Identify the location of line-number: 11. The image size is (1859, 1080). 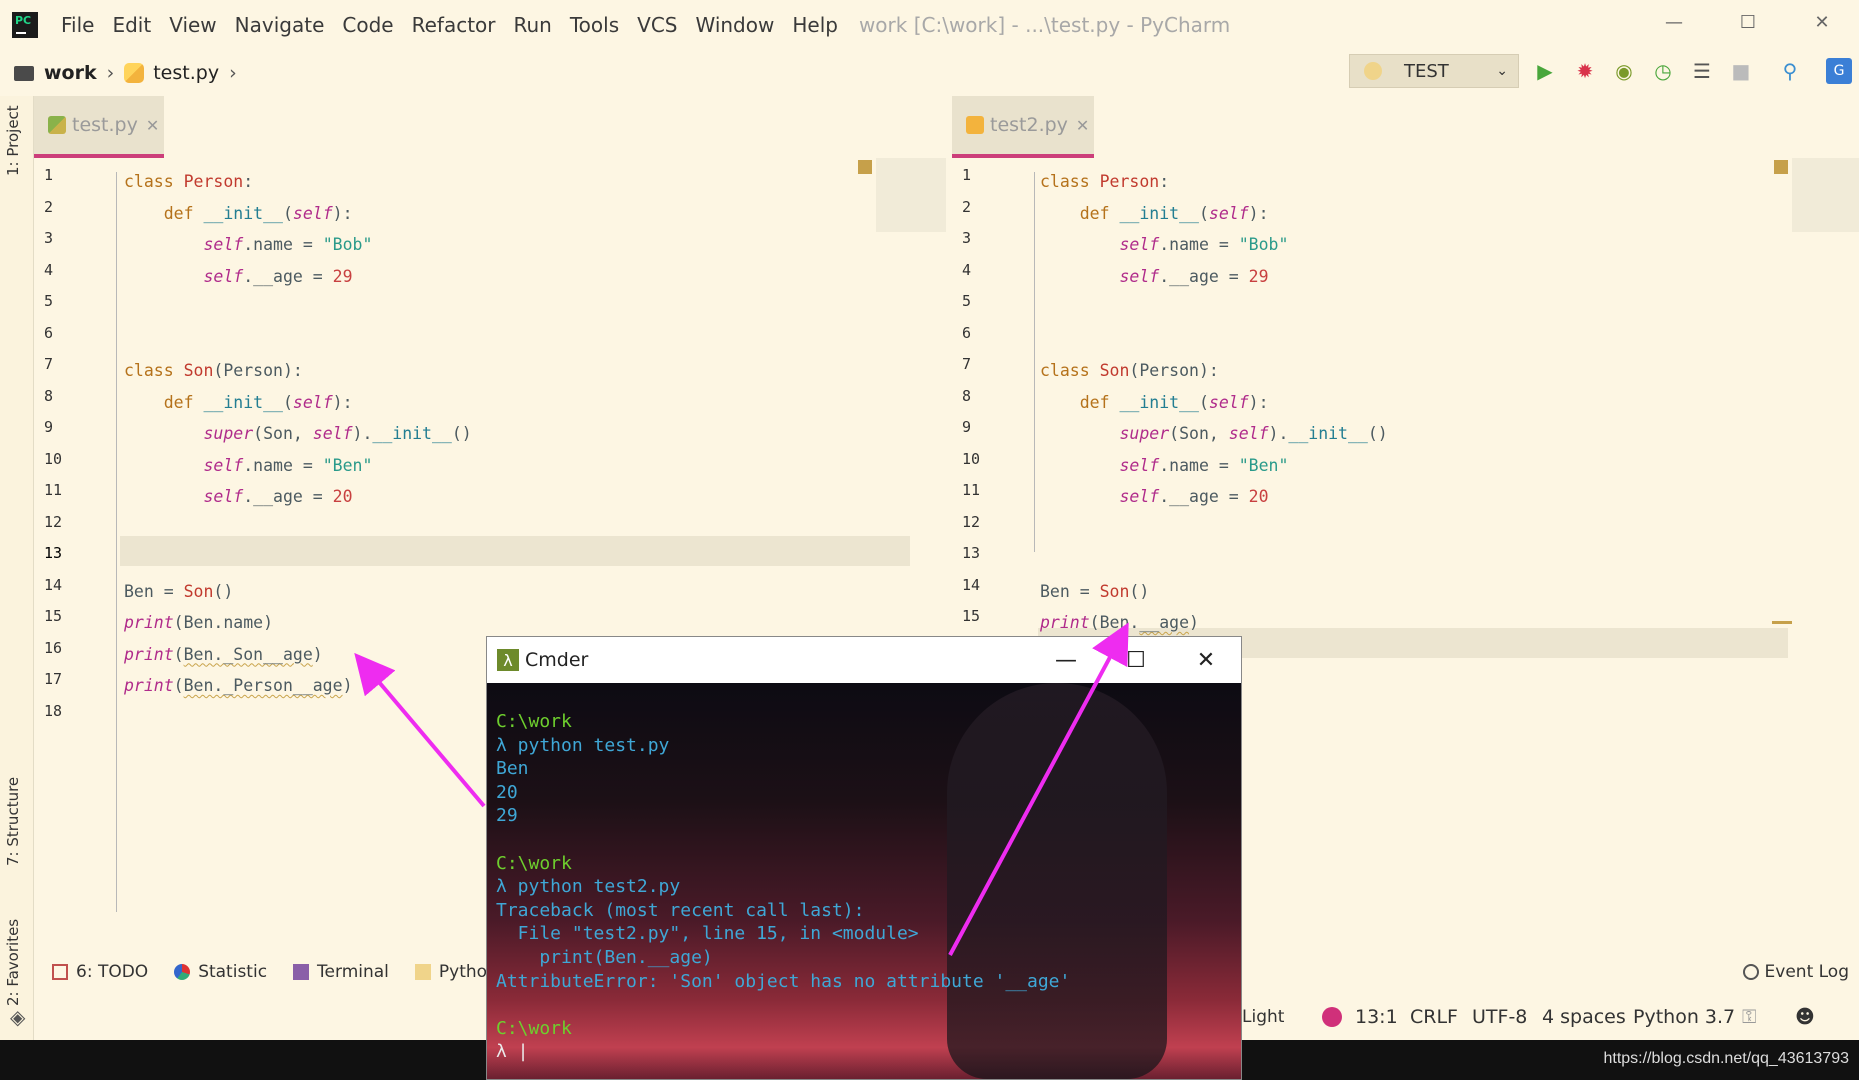
(971, 490).